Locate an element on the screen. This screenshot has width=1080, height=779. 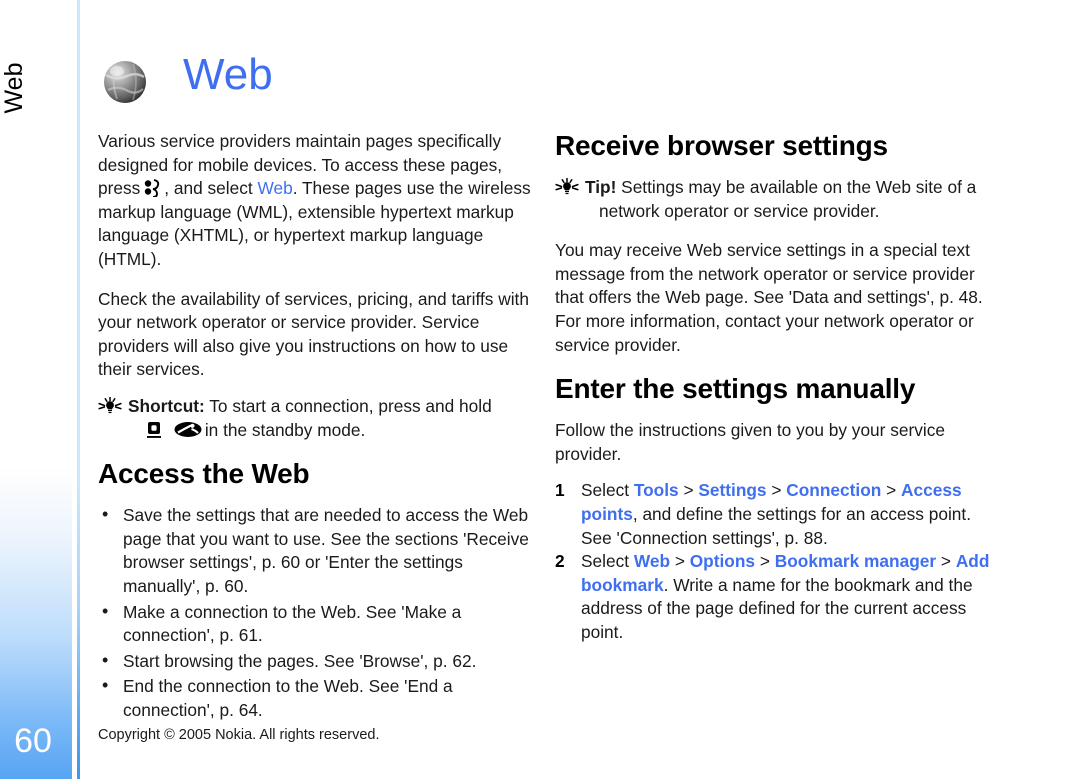
ui-path-item: Settings is located at coordinates (732, 490).